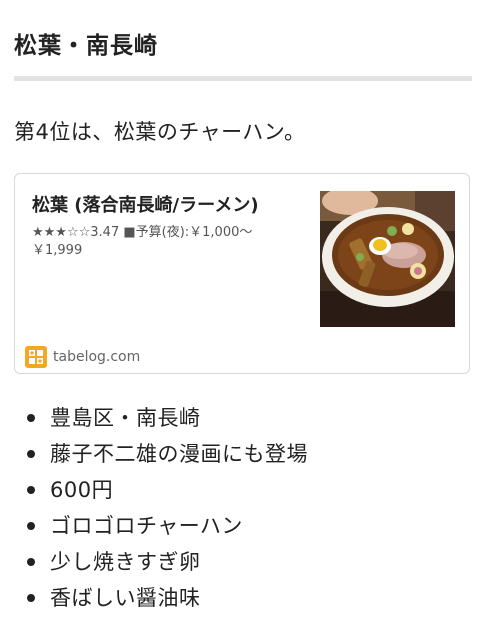  Describe the element at coordinates (167, 242) in the screenshot. I see `card-rating-budget: ★★★☆☆3.47 ■予算(夜):￥1,000～ ￥1,999` at that location.